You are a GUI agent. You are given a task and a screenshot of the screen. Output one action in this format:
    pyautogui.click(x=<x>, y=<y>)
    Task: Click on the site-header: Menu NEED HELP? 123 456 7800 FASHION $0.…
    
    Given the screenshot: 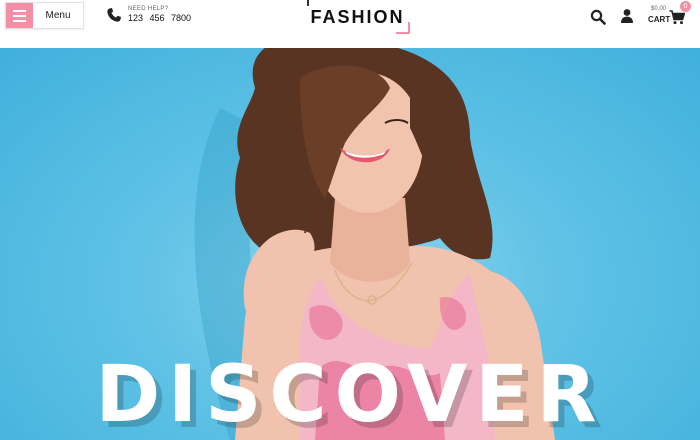 What is the action you would take?
    pyautogui.click(x=350, y=24)
    